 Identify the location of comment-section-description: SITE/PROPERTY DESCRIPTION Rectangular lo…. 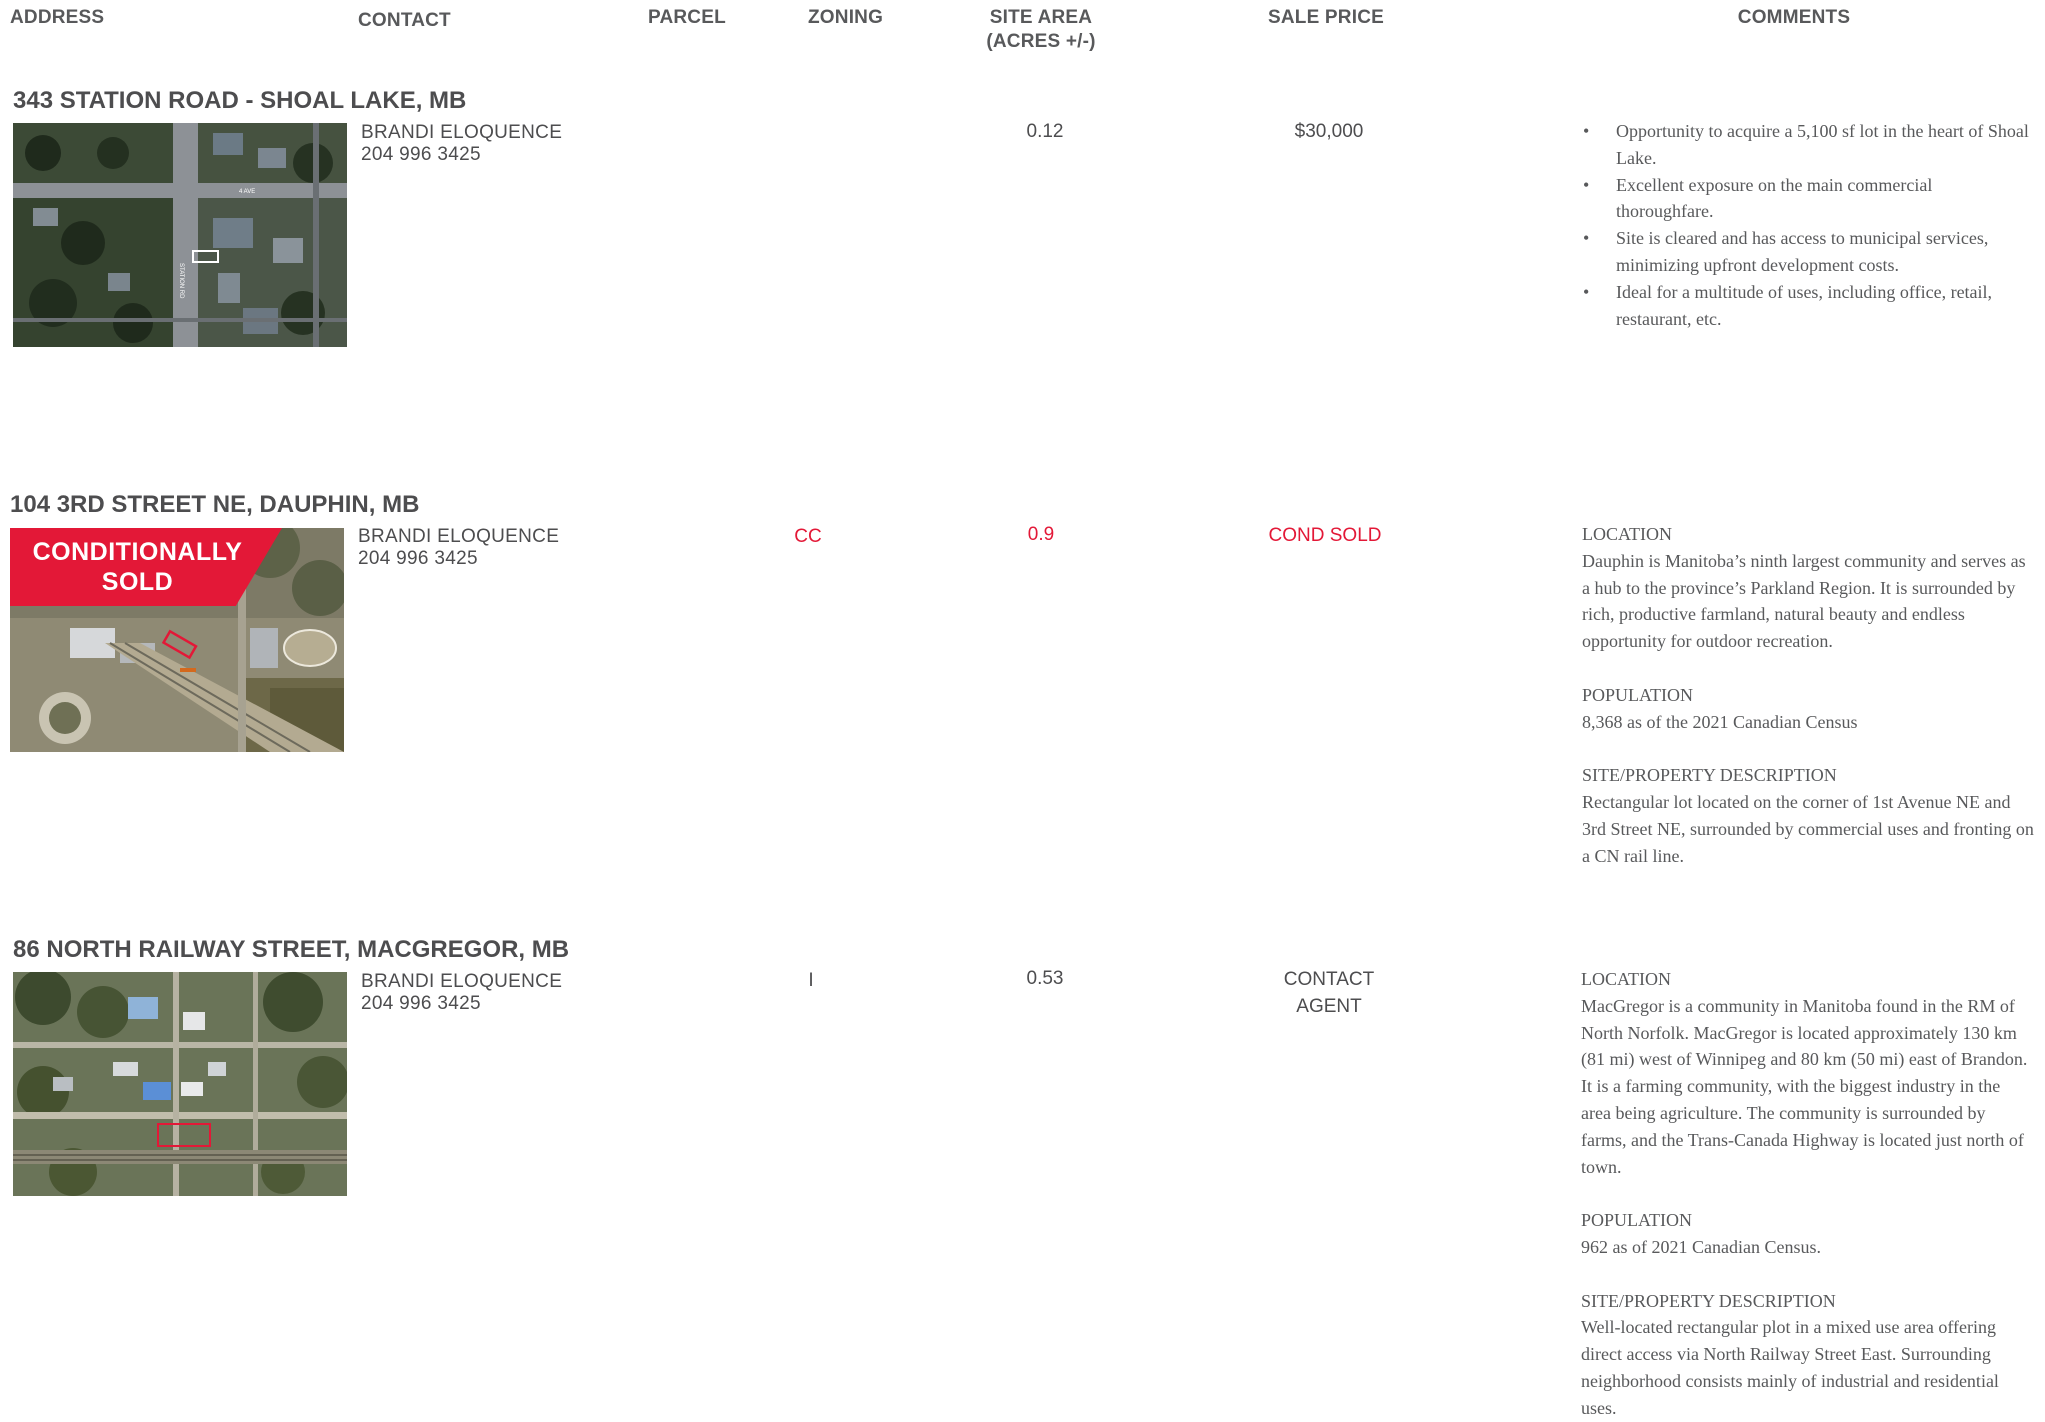
(1808, 815).